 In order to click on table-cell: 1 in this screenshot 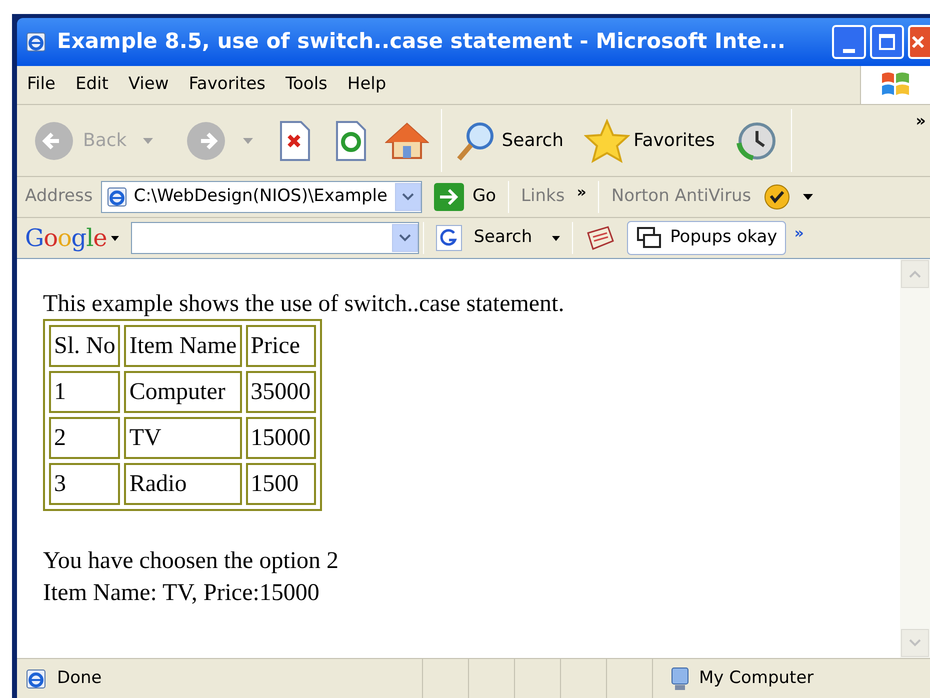, I will do `click(84, 392)`.